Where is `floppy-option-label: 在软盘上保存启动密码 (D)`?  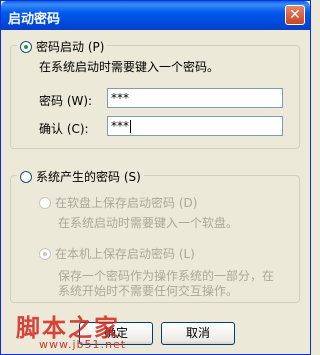 floppy-option-label: 在软盘上保存启动密码 (D) is located at coordinates (126, 203).